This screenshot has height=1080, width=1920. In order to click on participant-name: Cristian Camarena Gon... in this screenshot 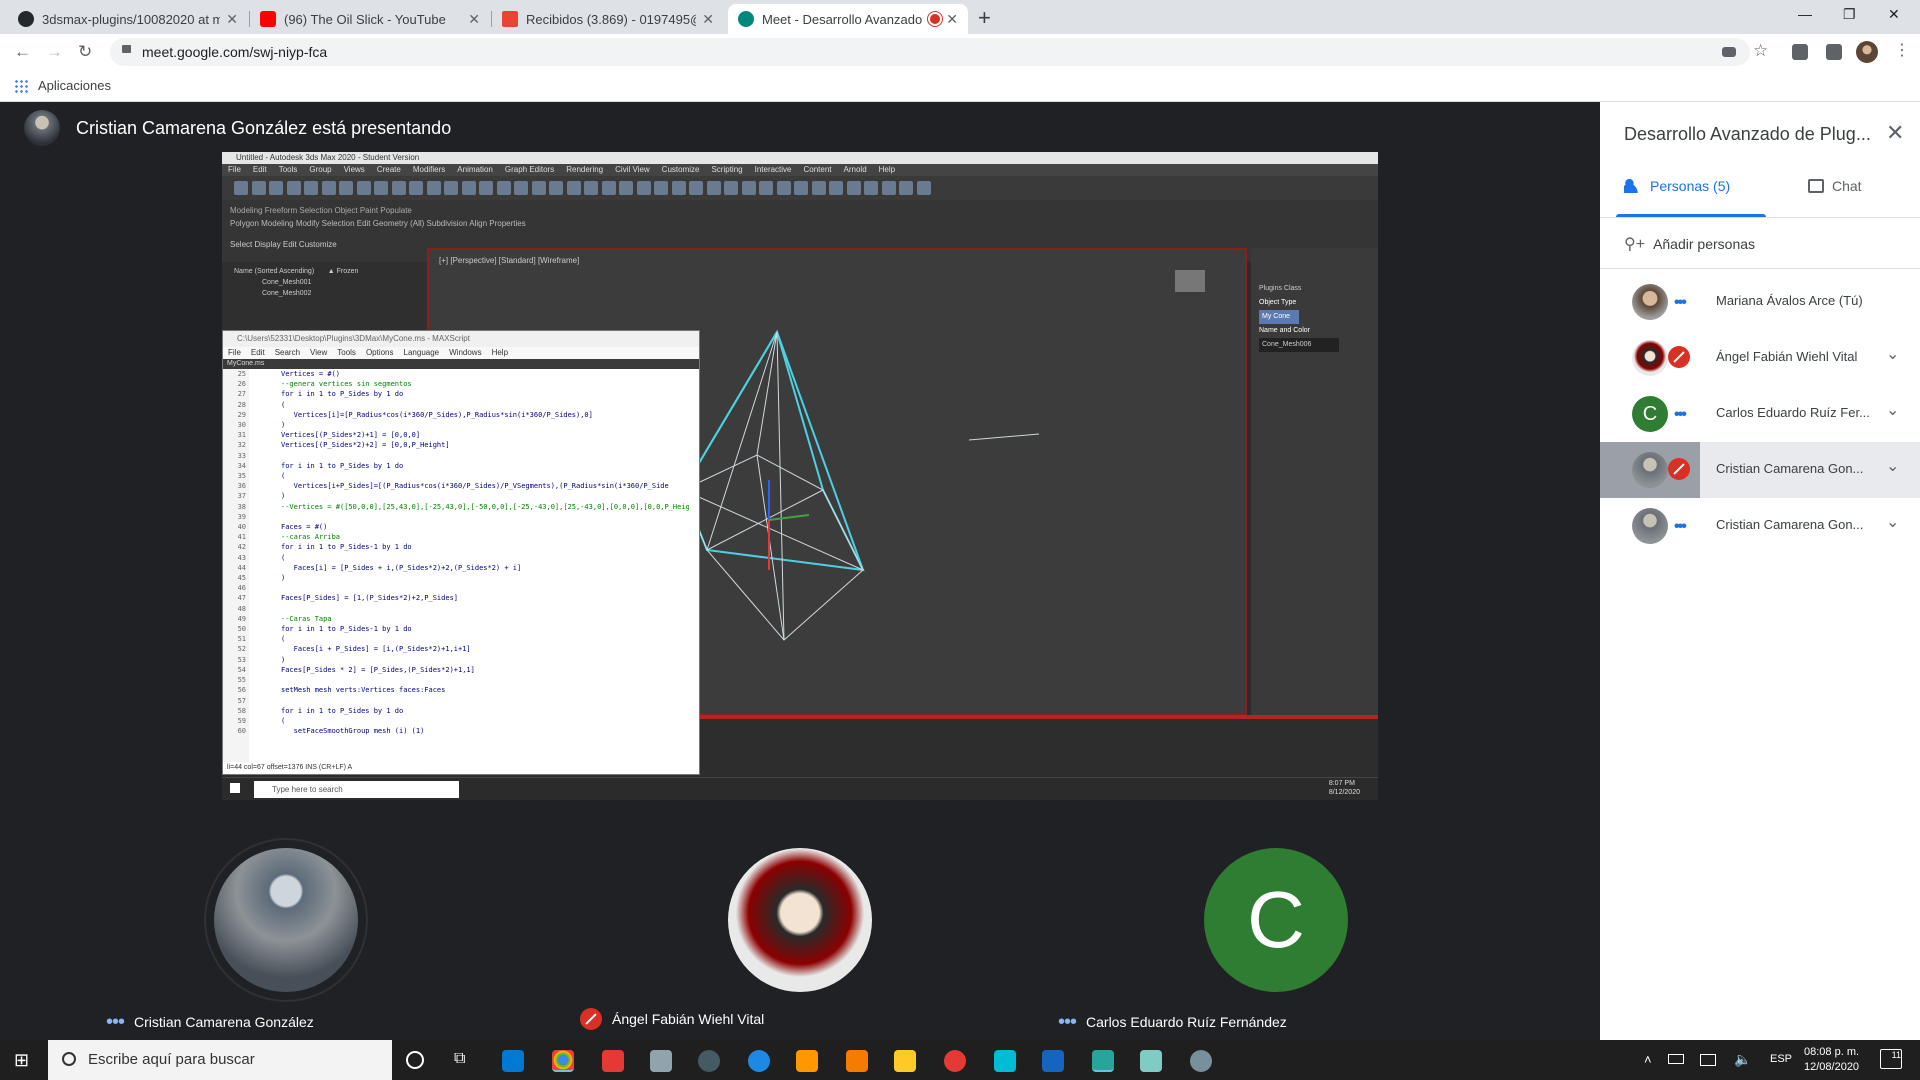, I will do `click(1790, 524)`.